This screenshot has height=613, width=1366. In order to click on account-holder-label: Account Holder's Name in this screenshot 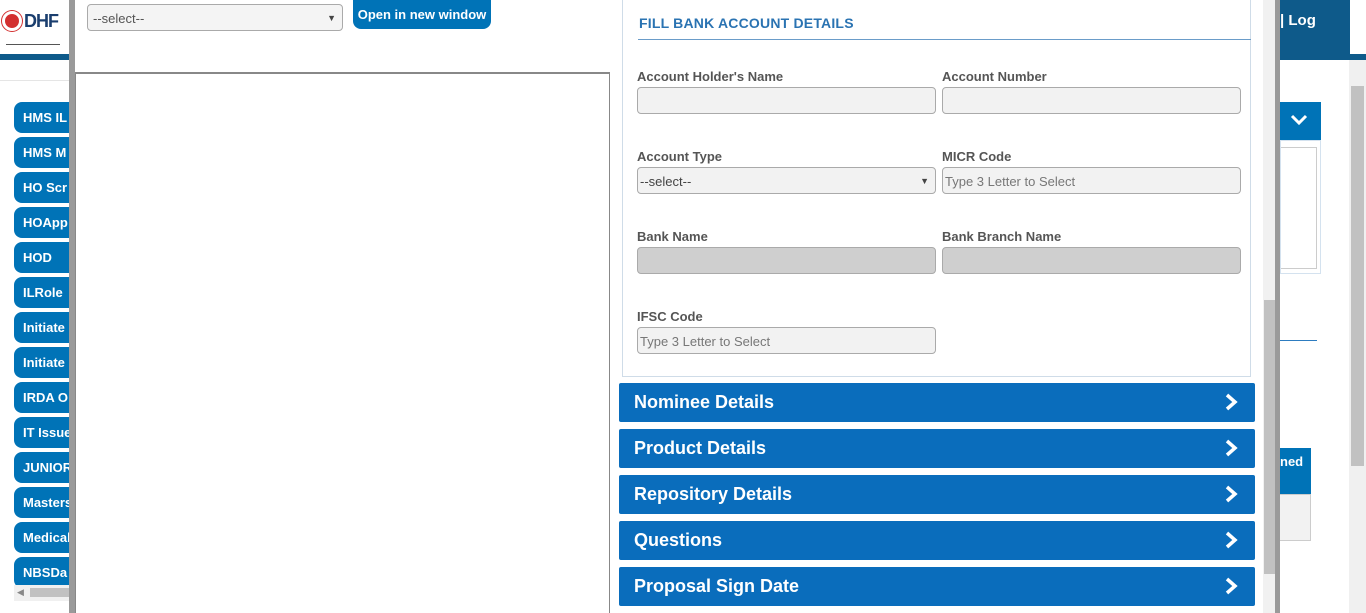, I will do `click(710, 76)`.